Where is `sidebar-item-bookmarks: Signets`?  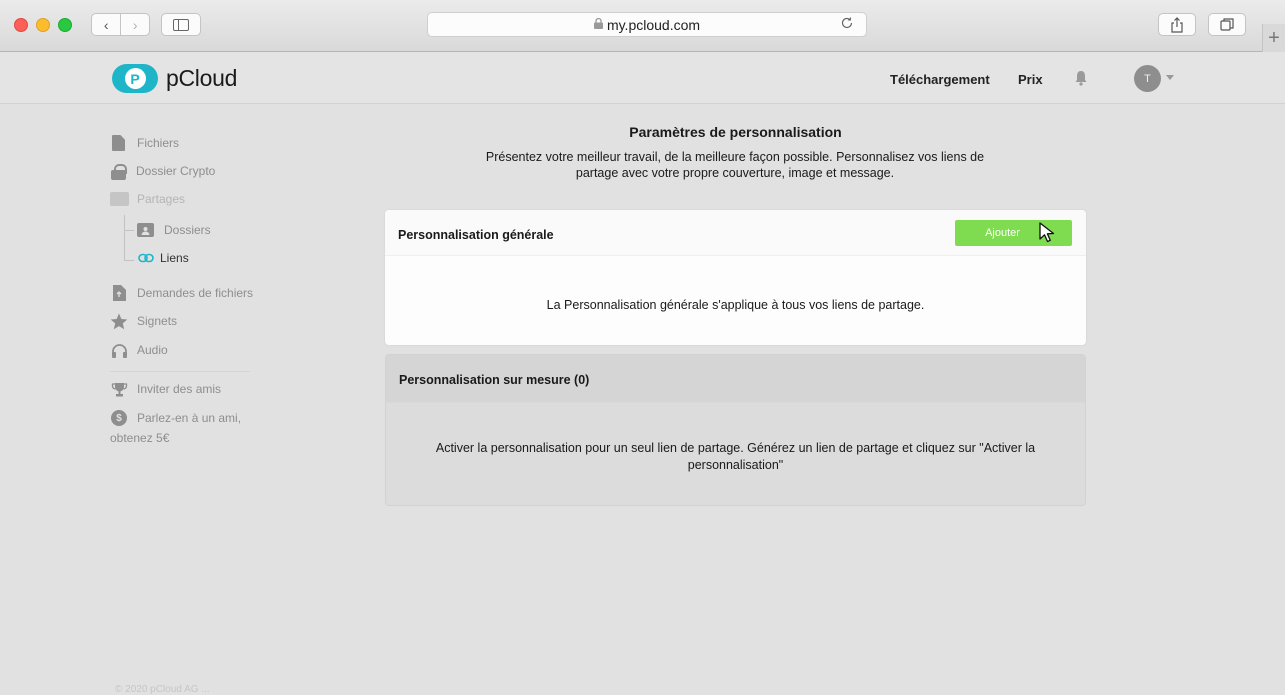
sidebar-item-bookmarks: Signets is located at coordinates (143, 321).